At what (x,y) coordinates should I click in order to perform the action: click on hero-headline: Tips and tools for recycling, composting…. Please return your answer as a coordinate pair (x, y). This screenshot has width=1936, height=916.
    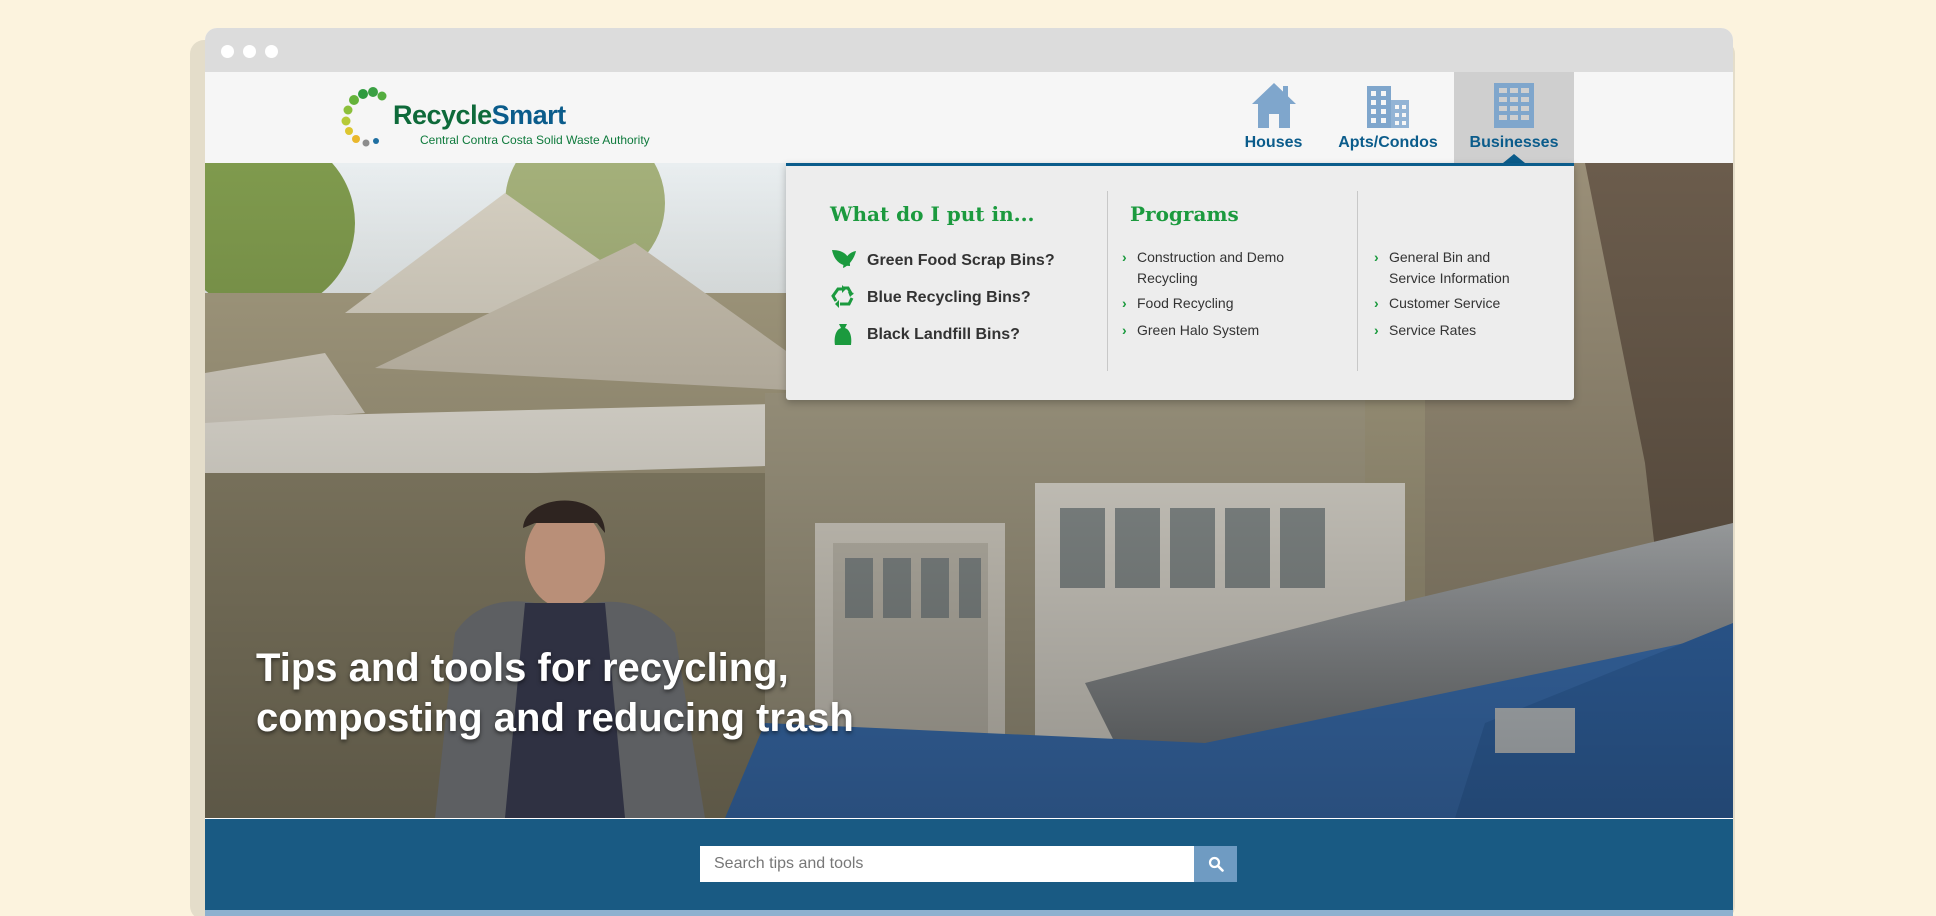
    Looking at the image, I should click on (555, 693).